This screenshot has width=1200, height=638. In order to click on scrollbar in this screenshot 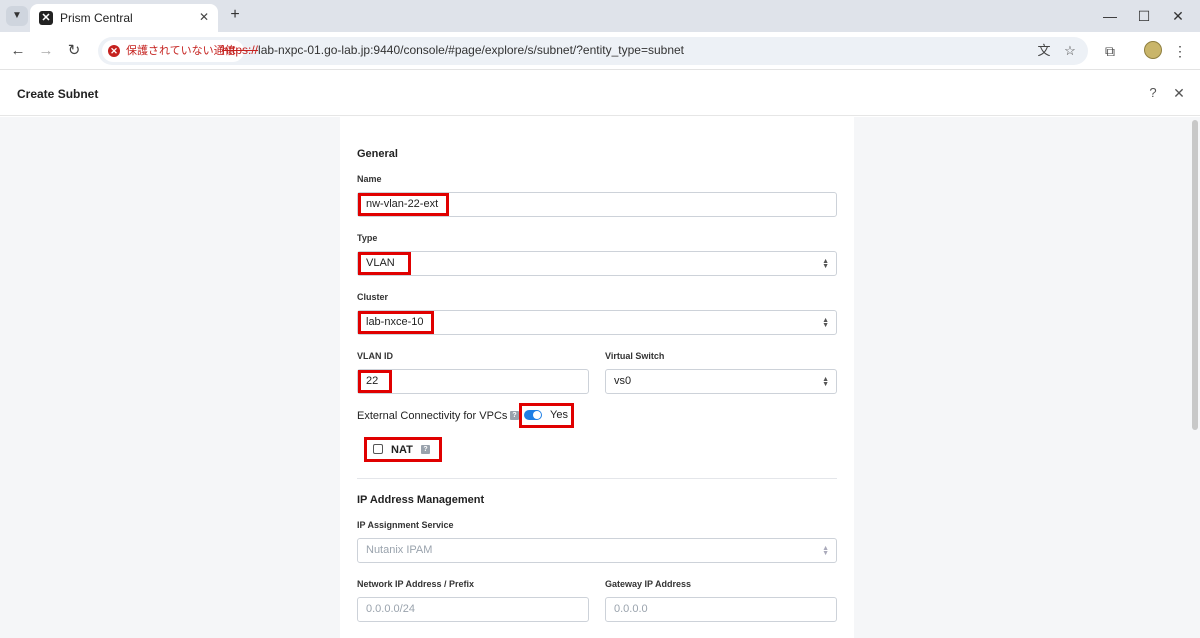, I will do `click(1195, 275)`.